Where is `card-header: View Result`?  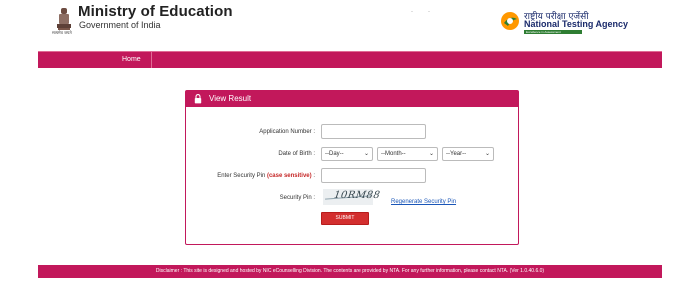 card-header: View Result is located at coordinates (352, 99).